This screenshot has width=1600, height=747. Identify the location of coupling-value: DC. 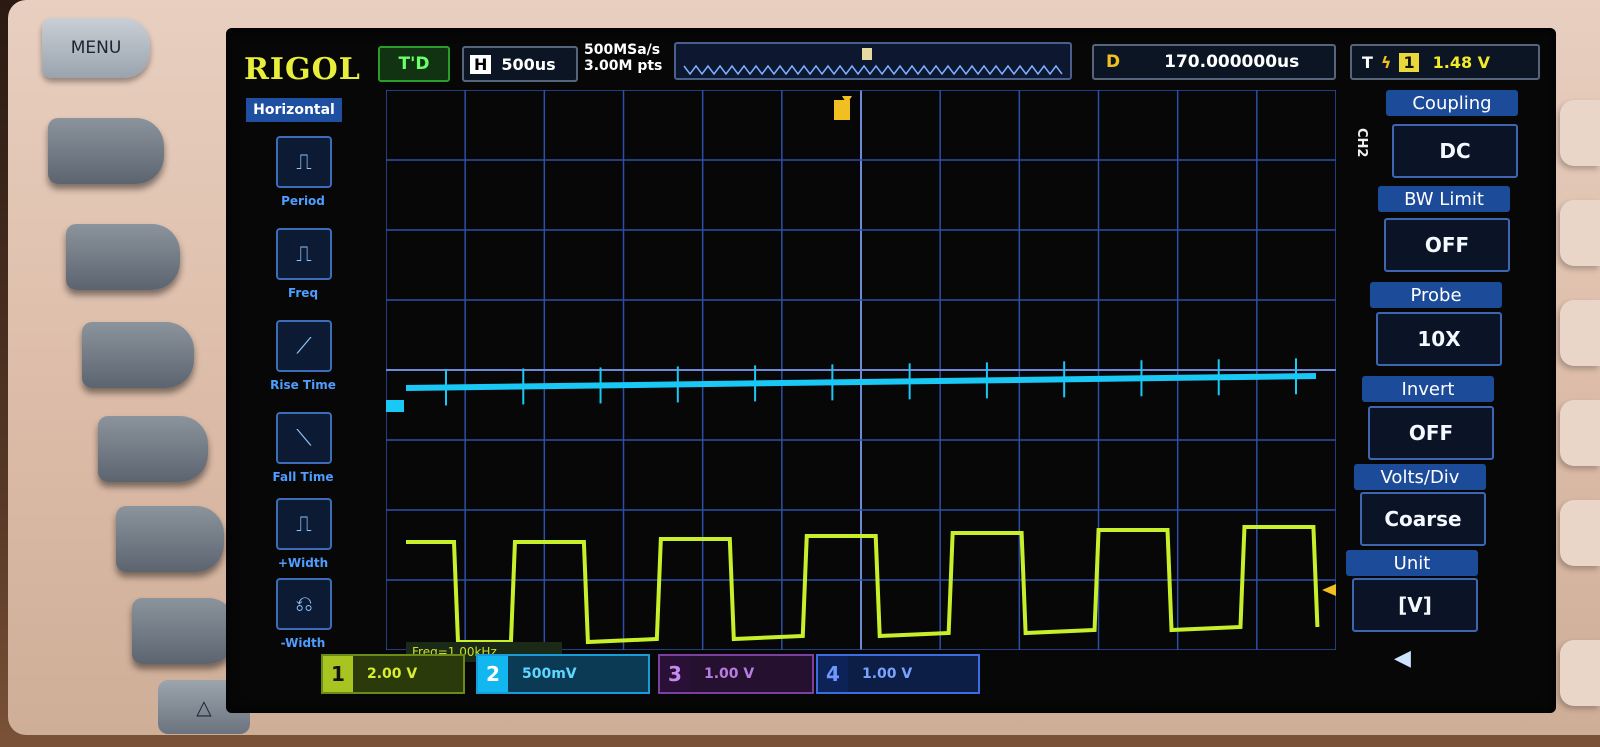
(1455, 151).